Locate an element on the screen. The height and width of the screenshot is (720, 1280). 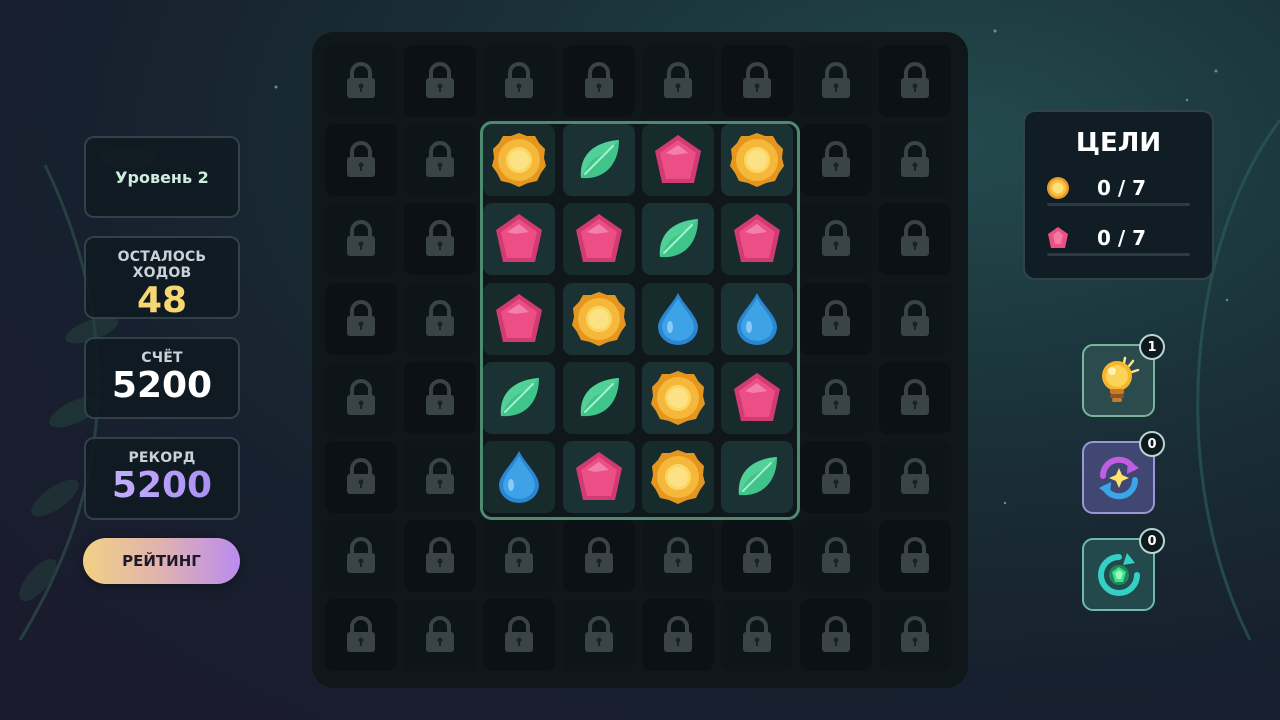
refresh-count-badge: 0 is located at coordinates (1152, 541).